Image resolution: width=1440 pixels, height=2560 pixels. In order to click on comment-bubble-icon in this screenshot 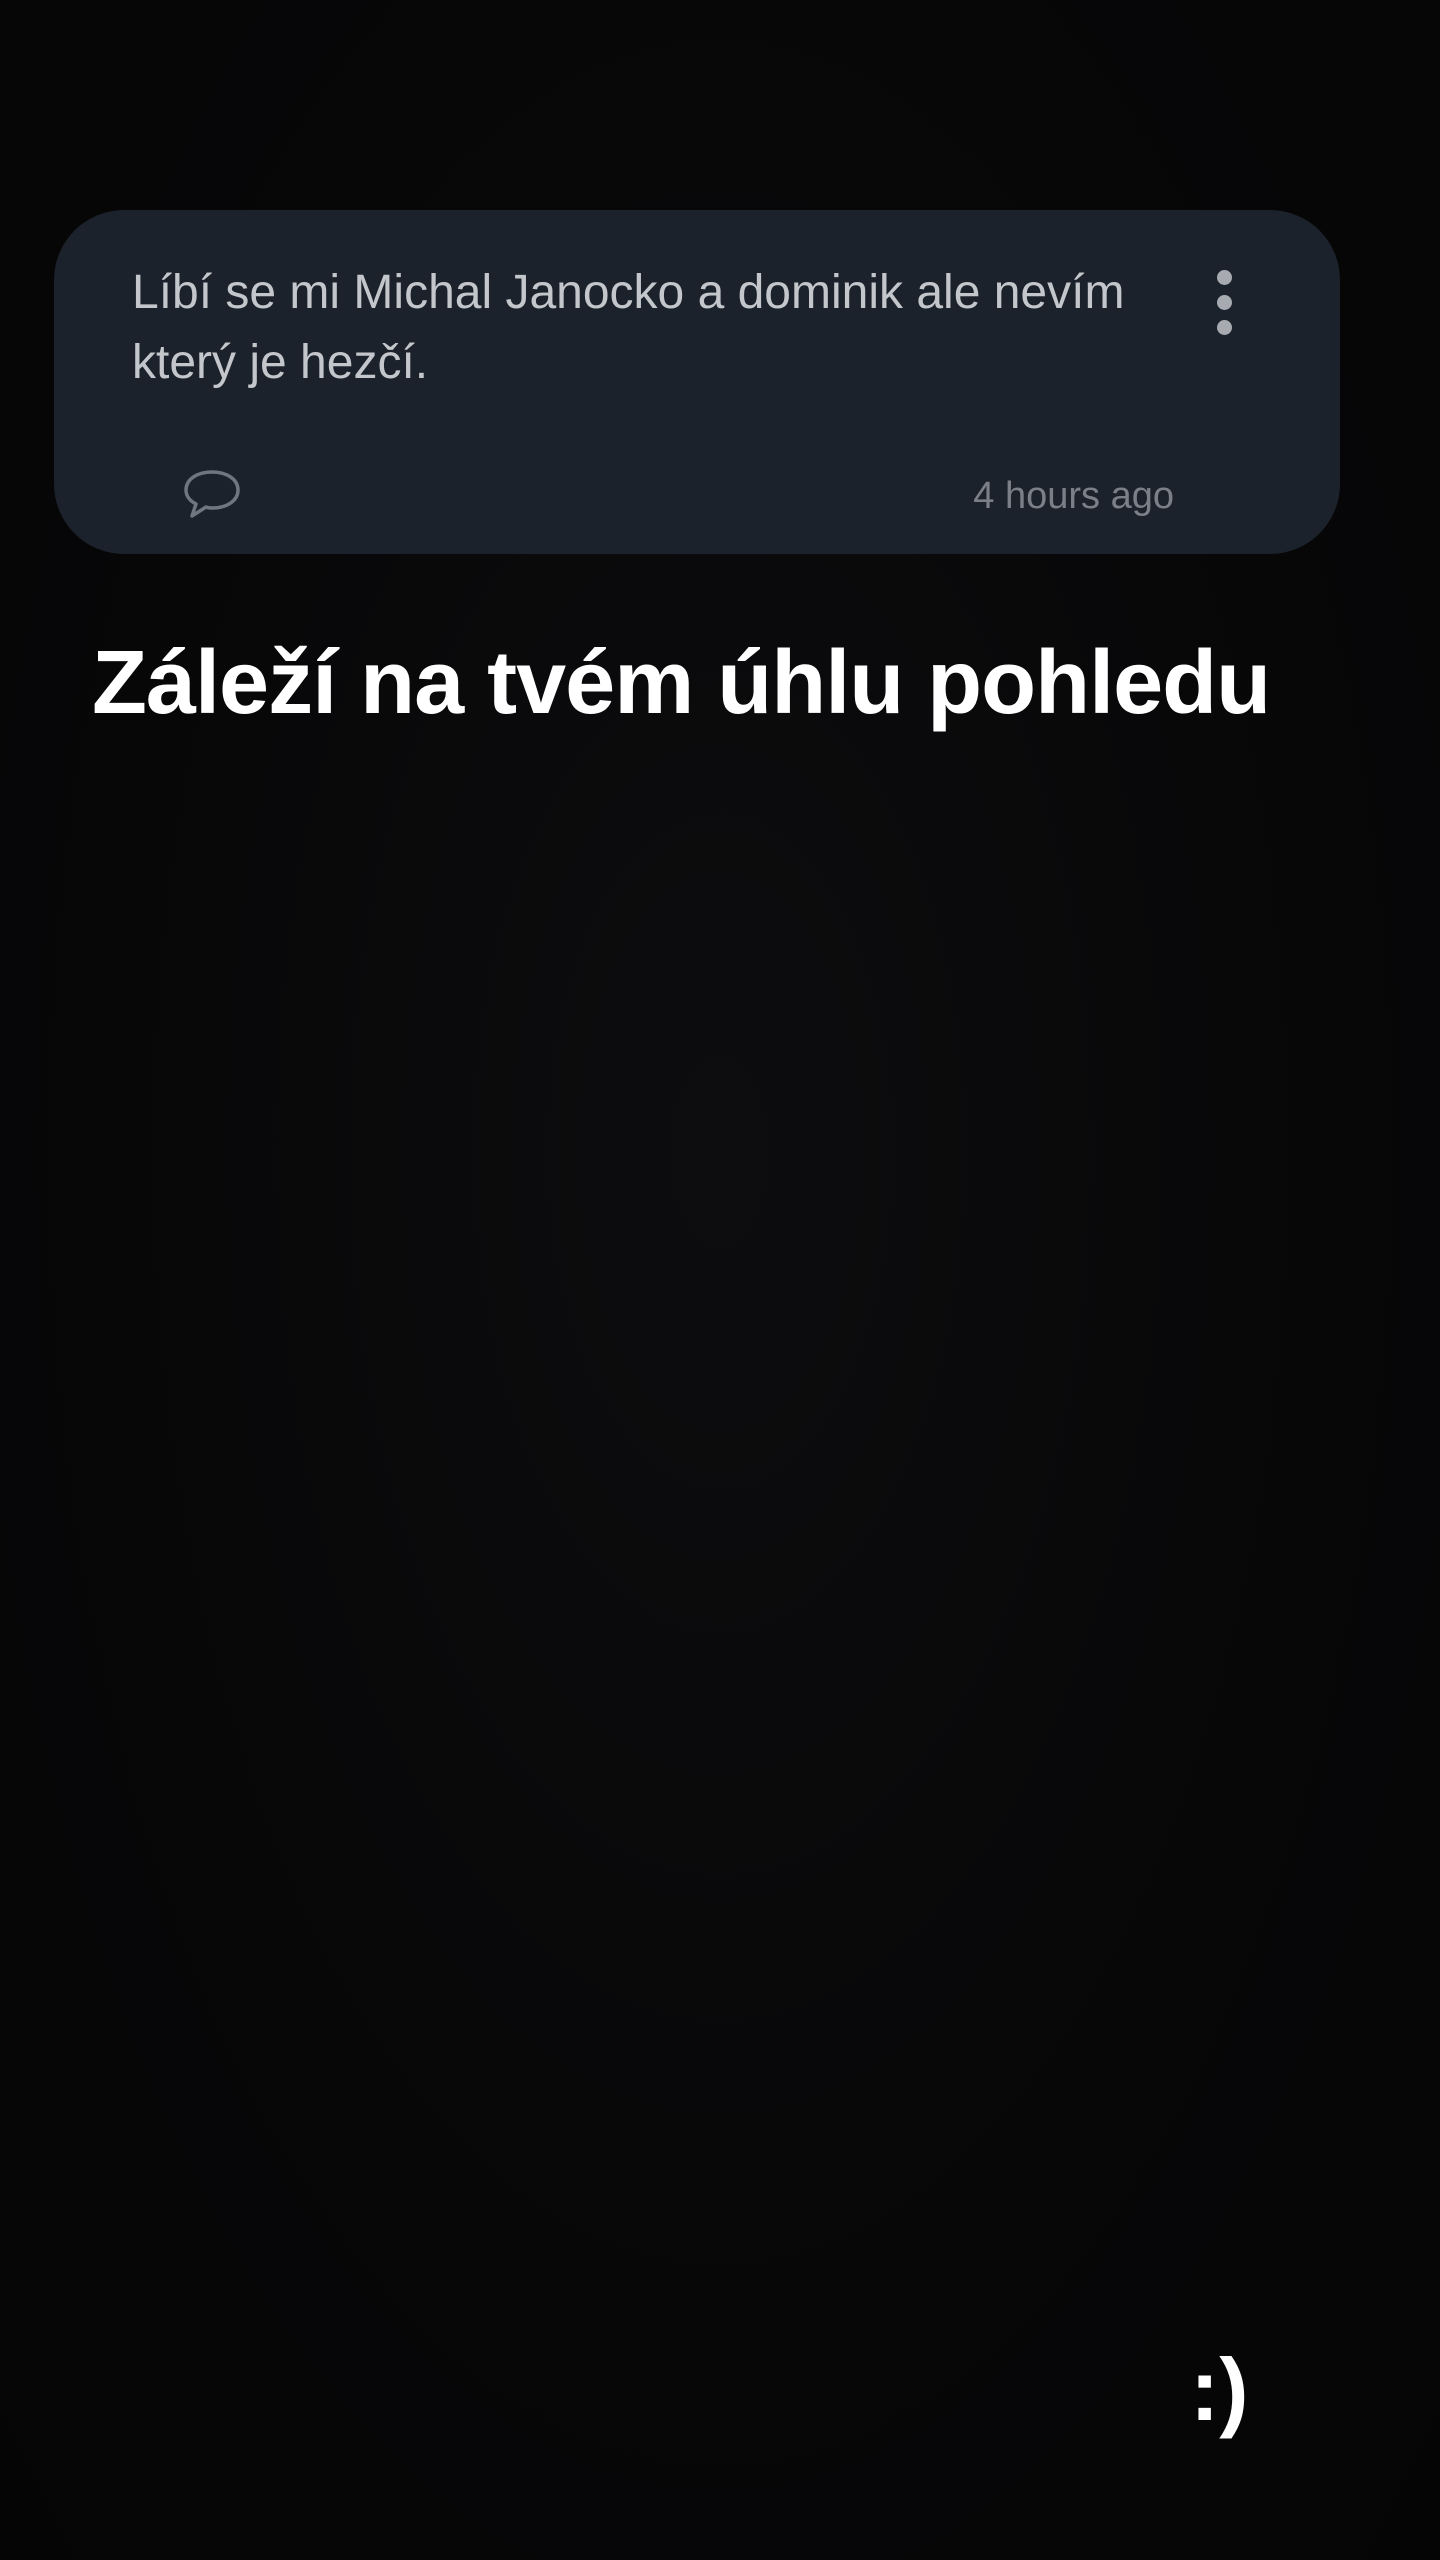, I will do `click(212, 494)`.